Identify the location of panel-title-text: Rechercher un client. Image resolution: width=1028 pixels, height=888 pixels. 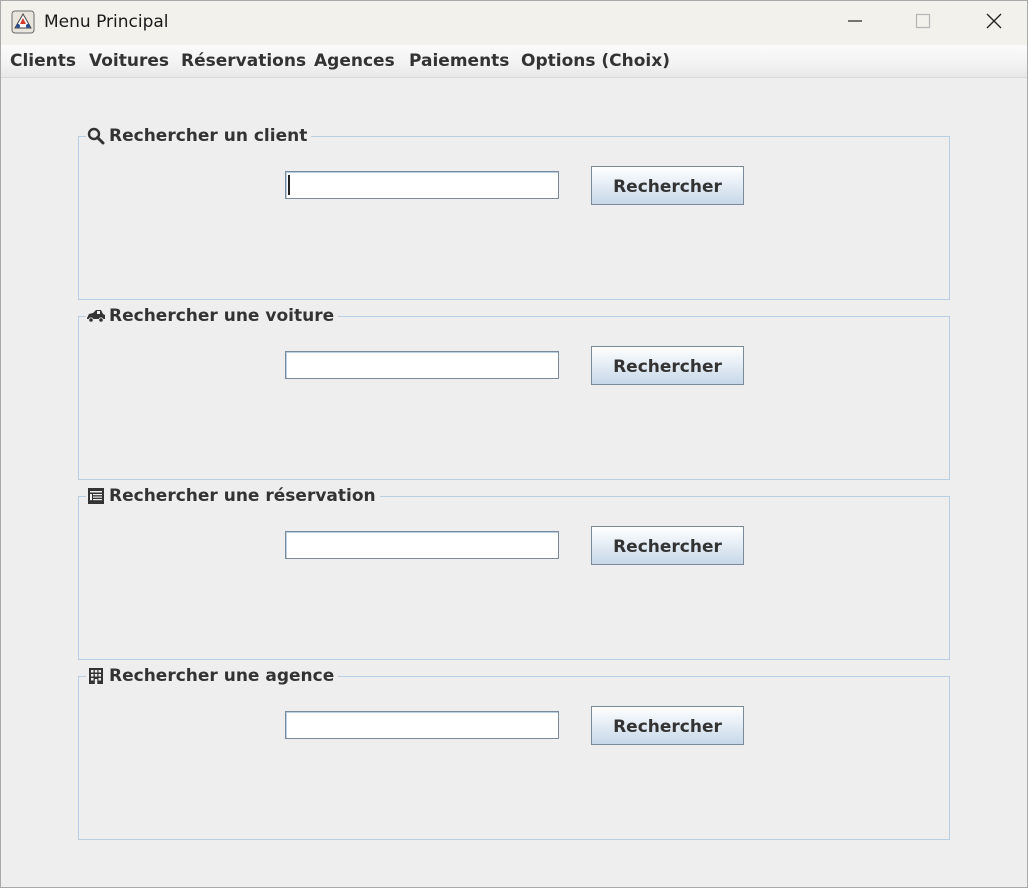
(208, 136).